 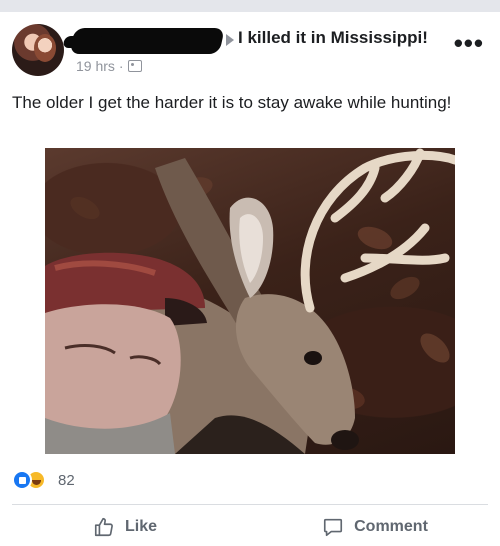 What do you see at coordinates (22, 480) in the screenshot?
I see `like-reaction-icon` at bounding box center [22, 480].